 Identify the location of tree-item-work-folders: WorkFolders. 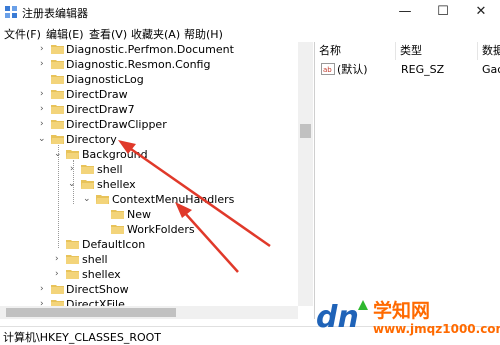
(149, 229).